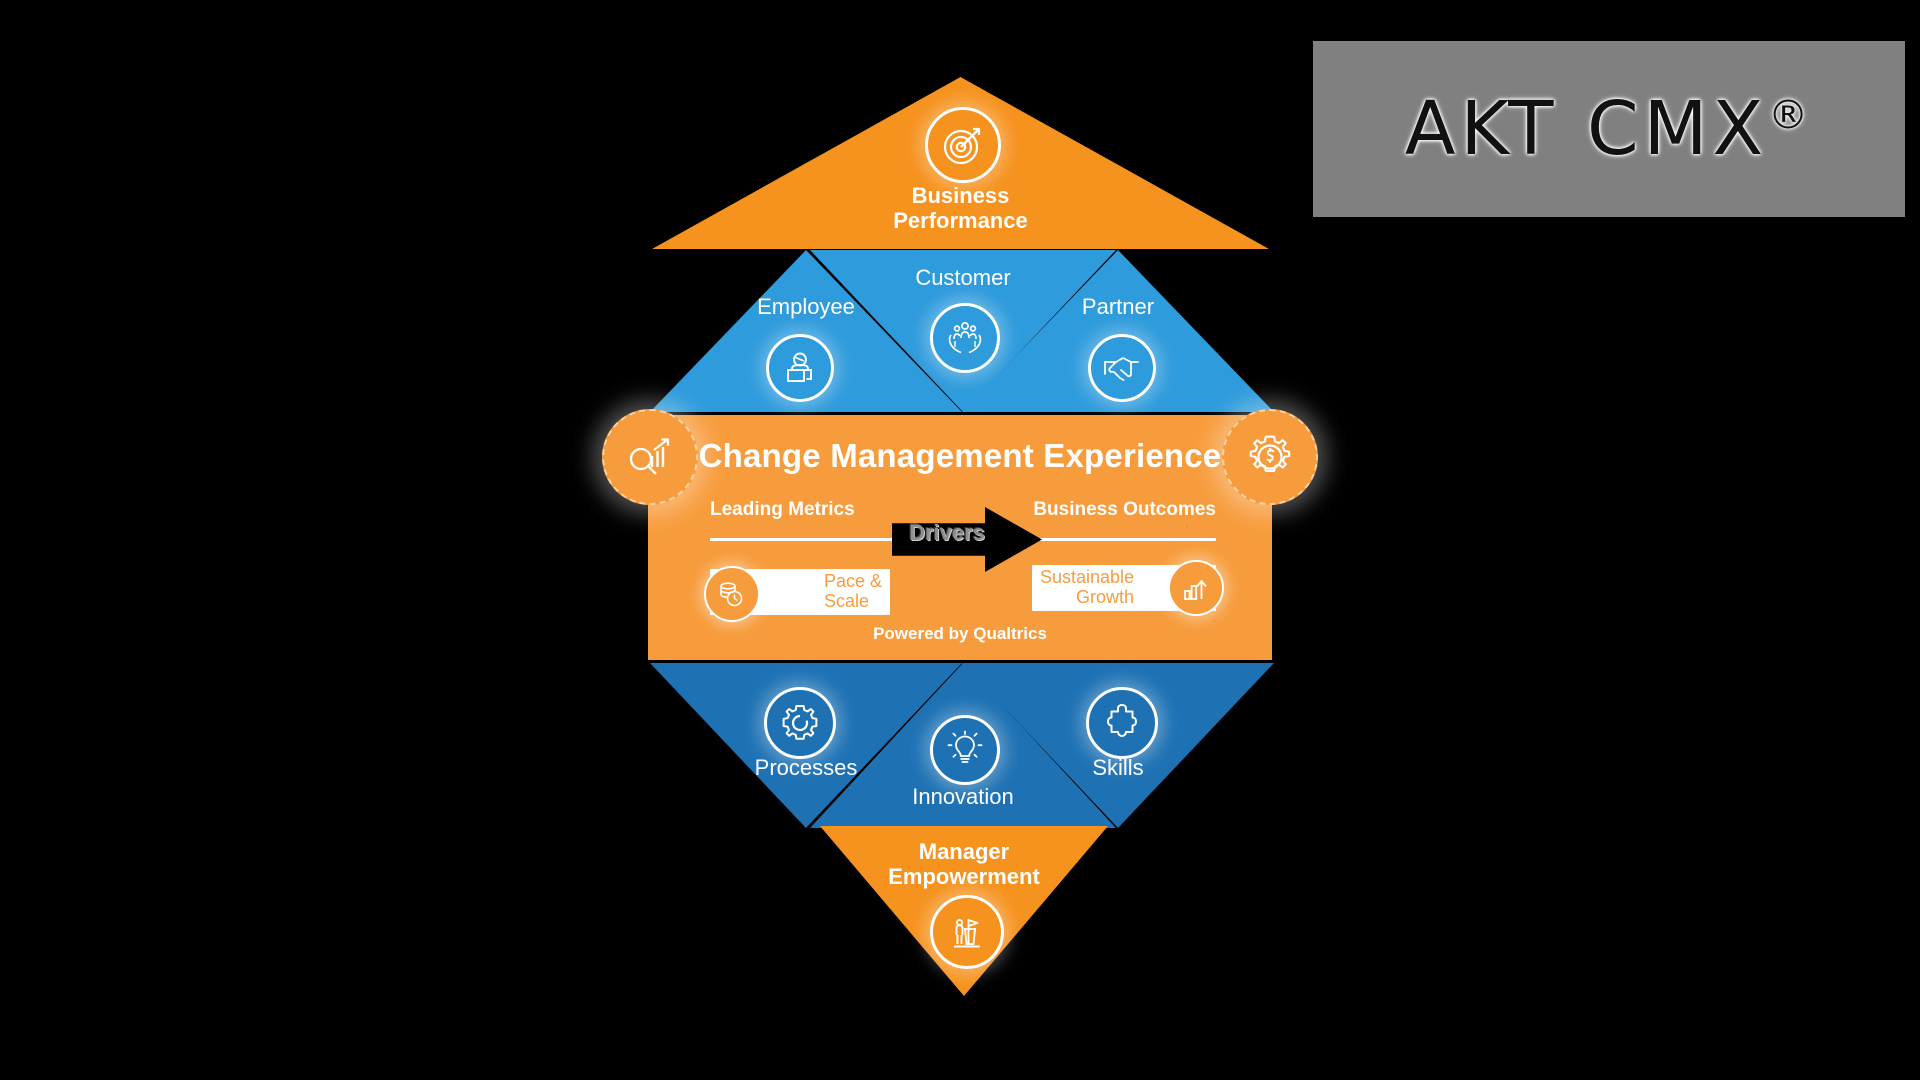  Describe the element at coordinates (967, 932) in the screenshot. I see `presenter-podium-icon` at that location.